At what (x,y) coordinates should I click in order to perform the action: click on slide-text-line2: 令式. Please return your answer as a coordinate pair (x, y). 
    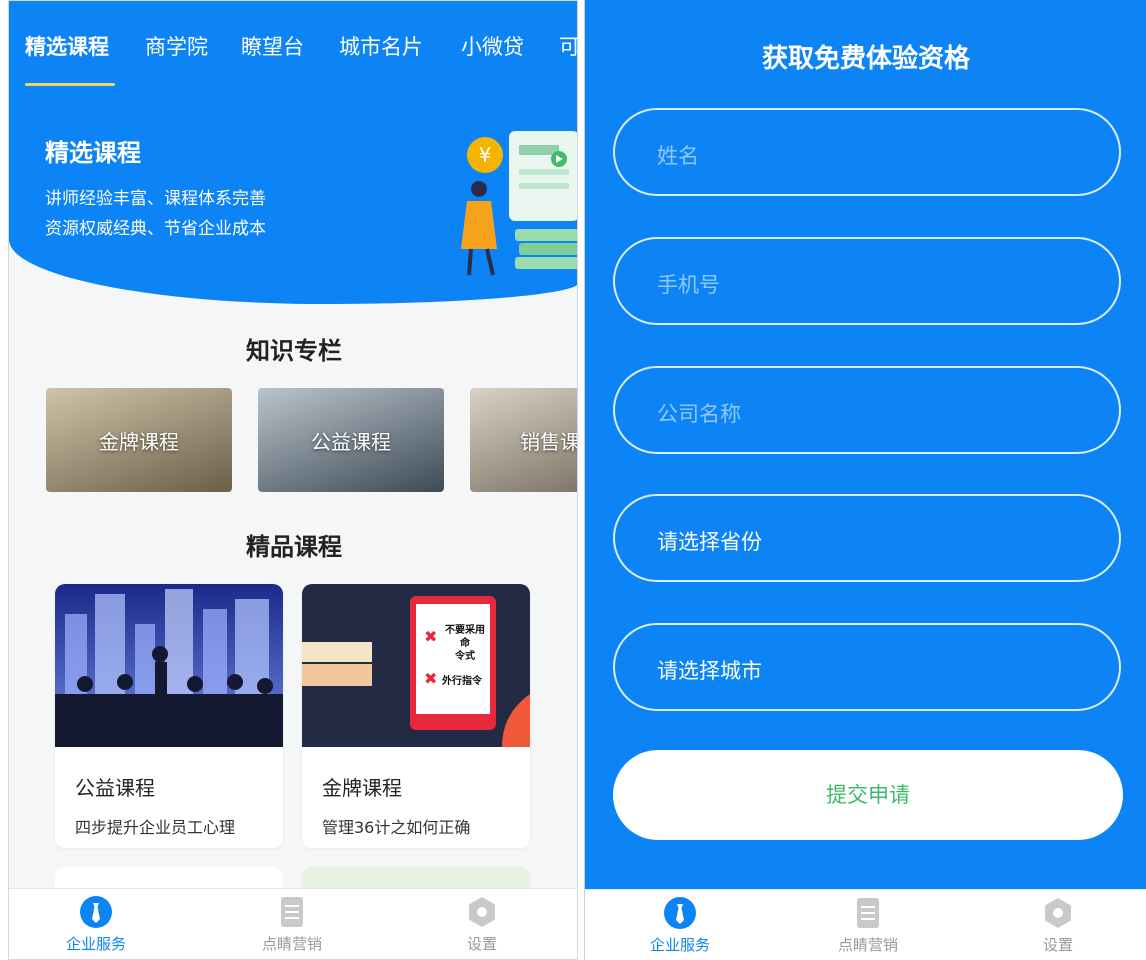
    Looking at the image, I should click on (465, 656).